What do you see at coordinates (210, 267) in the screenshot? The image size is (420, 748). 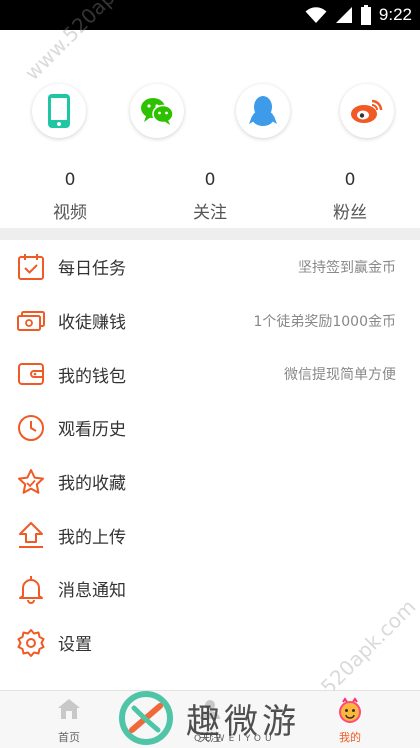 I see `menu-item-daily-tasks: 每日任务 坚持签到赢金币` at bounding box center [210, 267].